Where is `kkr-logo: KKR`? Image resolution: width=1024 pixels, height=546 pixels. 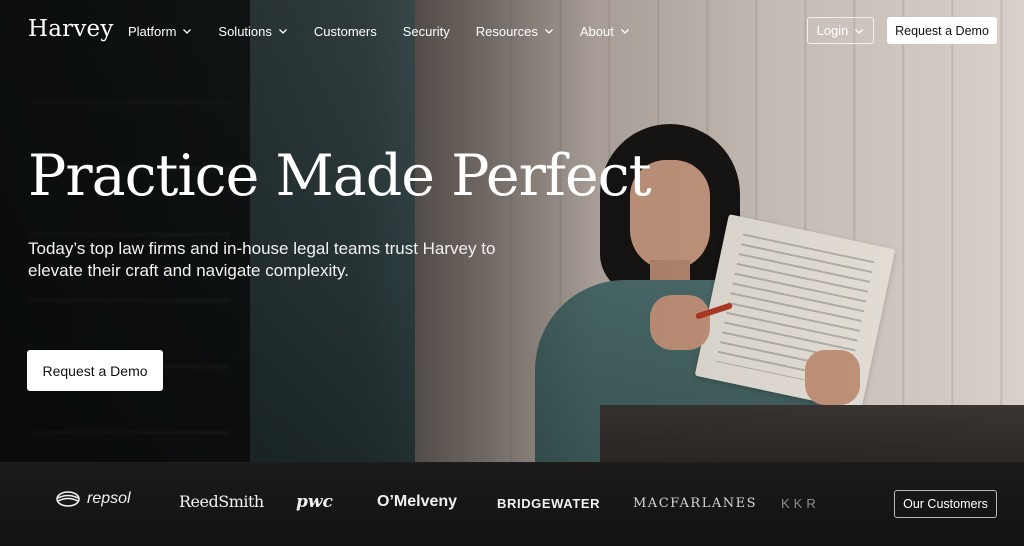
kkr-logo: KKR is located at coordinates (800, 503).